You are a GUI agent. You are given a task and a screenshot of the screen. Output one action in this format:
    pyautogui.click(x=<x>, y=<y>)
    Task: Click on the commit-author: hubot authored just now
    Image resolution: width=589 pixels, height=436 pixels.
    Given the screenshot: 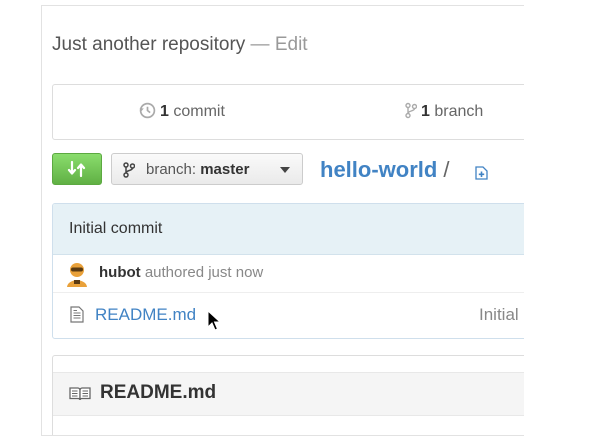 What is the action you would take?
    pyautogui.click(x=181, y=272)
    